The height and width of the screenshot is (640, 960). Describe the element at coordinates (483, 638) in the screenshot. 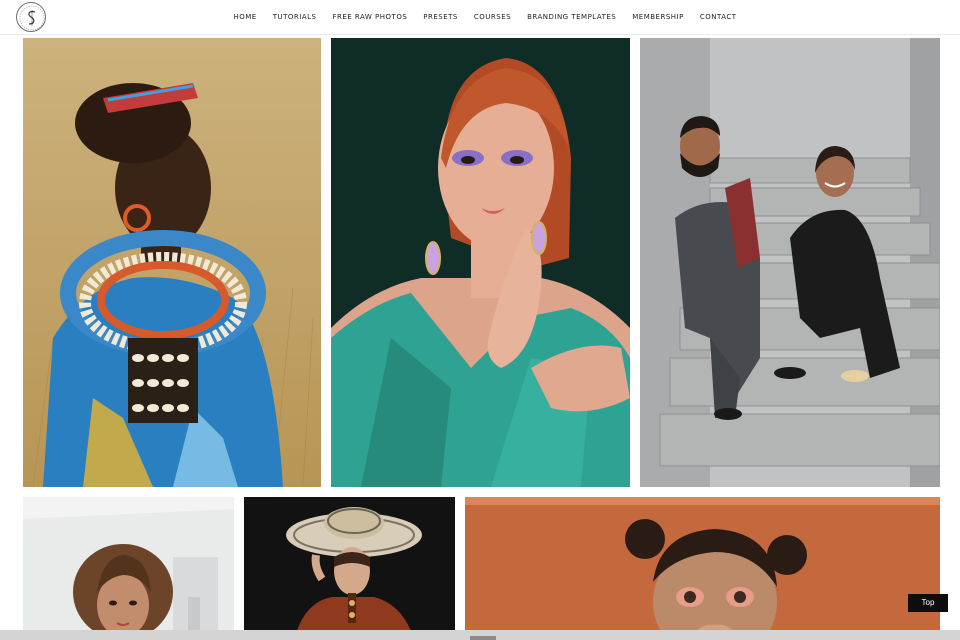

I see `horizontal-scrollbar-thumb` at that location.